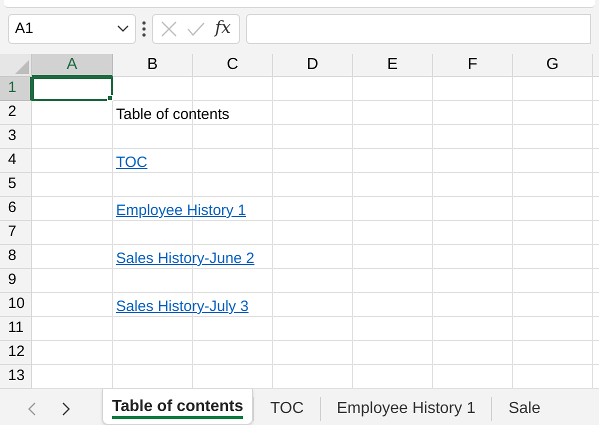 This screenshot has width=599, height=425. I want to click on row-header: 9, so click(16, 281).